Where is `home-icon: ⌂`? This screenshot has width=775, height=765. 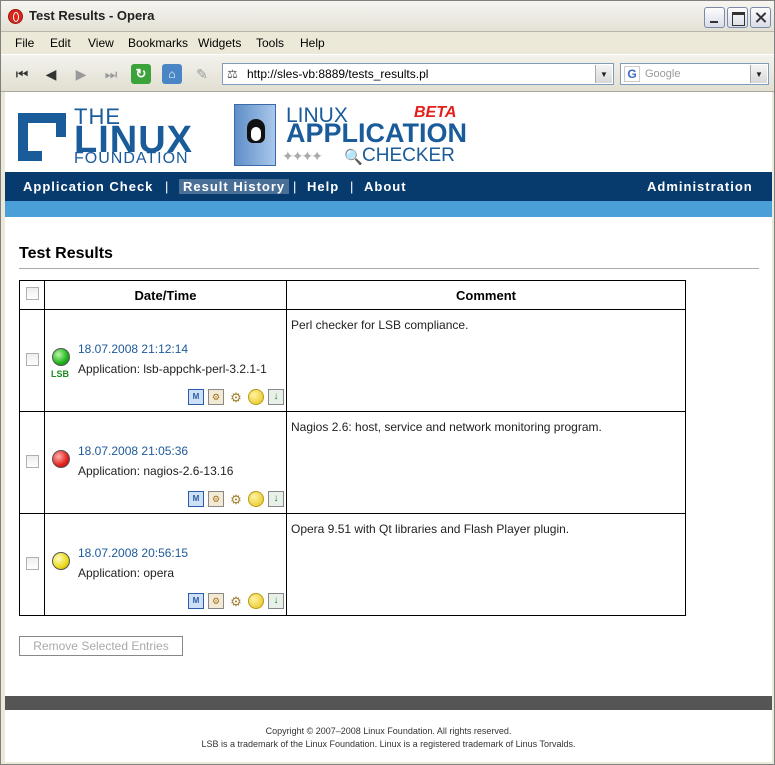
home-icon: ⌂ is located at coordinates (172, 74).